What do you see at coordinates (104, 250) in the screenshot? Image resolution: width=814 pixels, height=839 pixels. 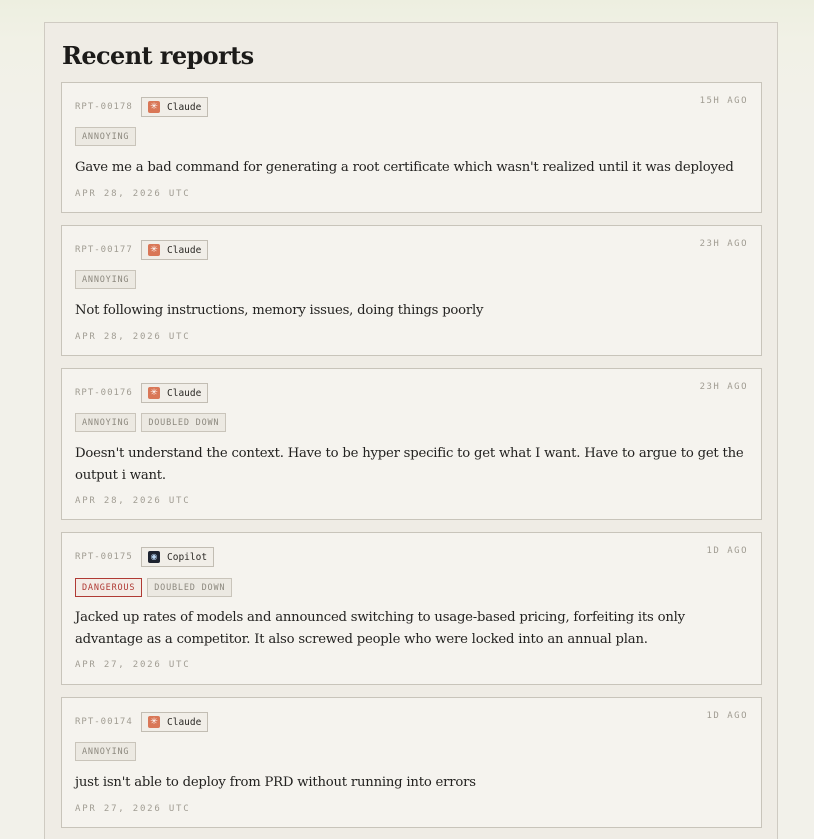 I see `report-id: RPT-00177` at bounding box center [104, 250].